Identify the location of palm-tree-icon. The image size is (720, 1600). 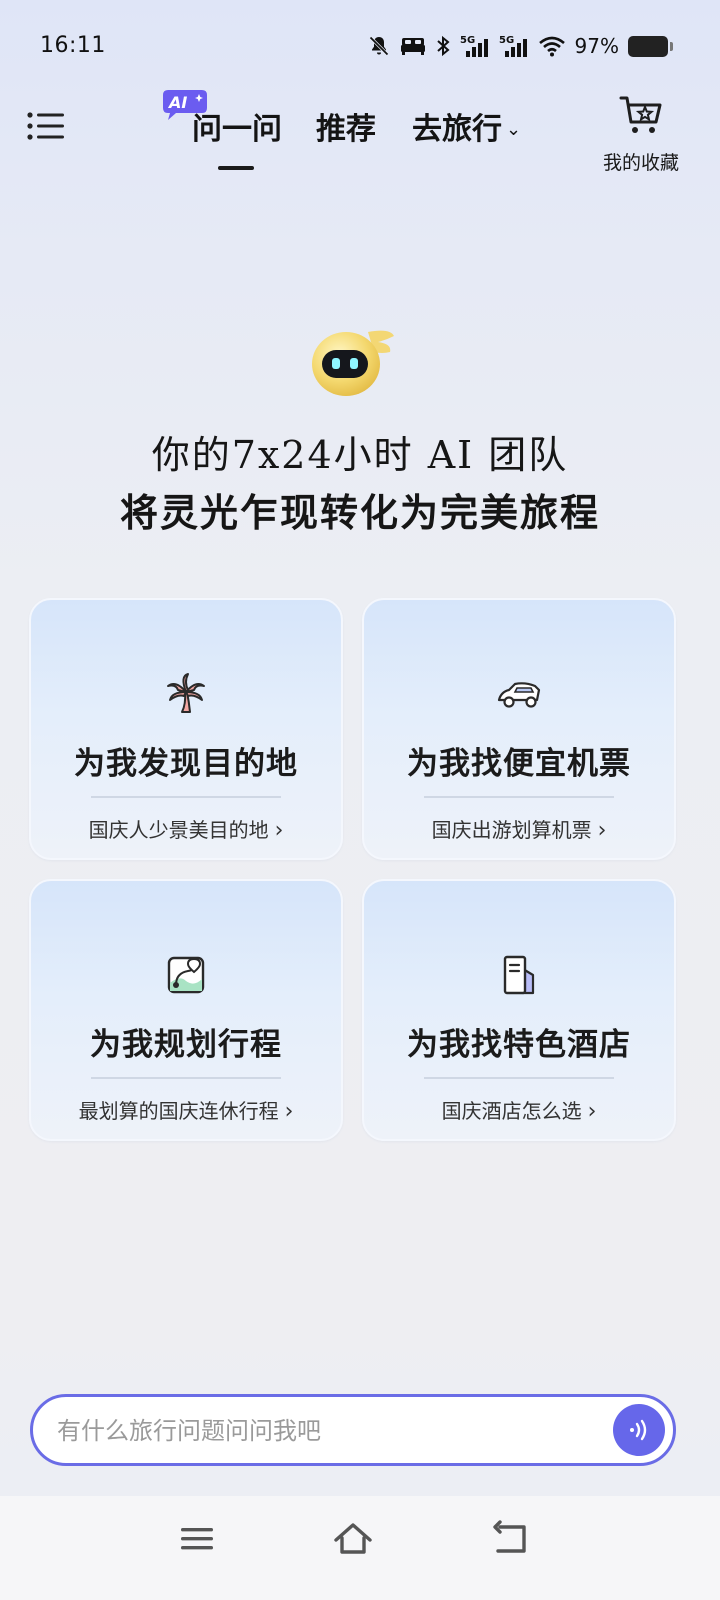
(186, 694).